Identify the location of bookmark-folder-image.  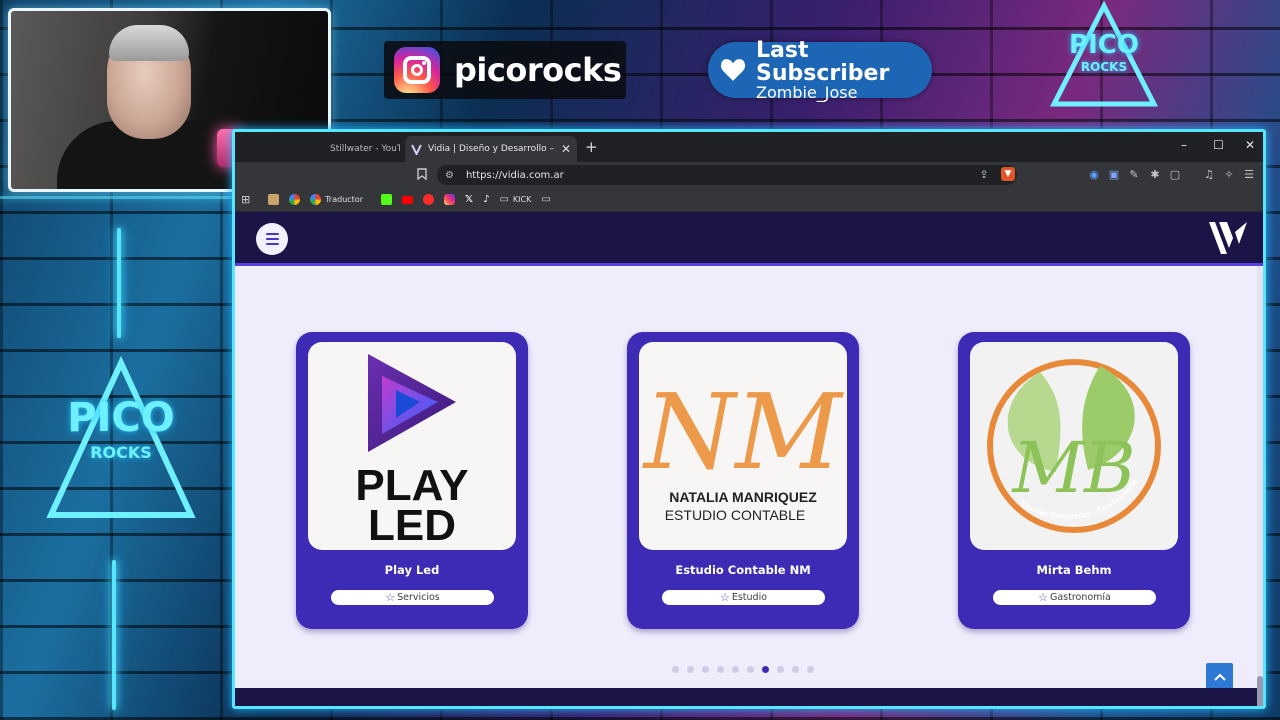
(274, 199).